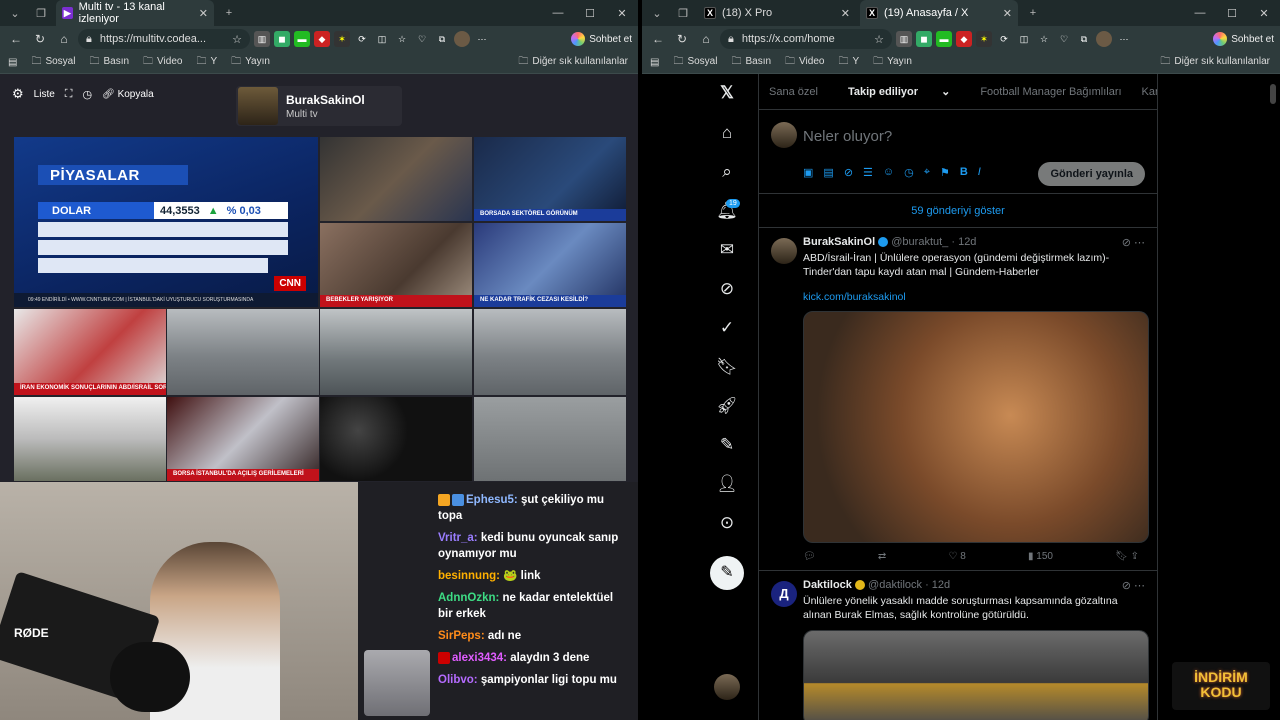 Image resolution: width=1280 pixels, height=720 pixels. I want to click on chat-user: besinnung:, so click(469, 576).